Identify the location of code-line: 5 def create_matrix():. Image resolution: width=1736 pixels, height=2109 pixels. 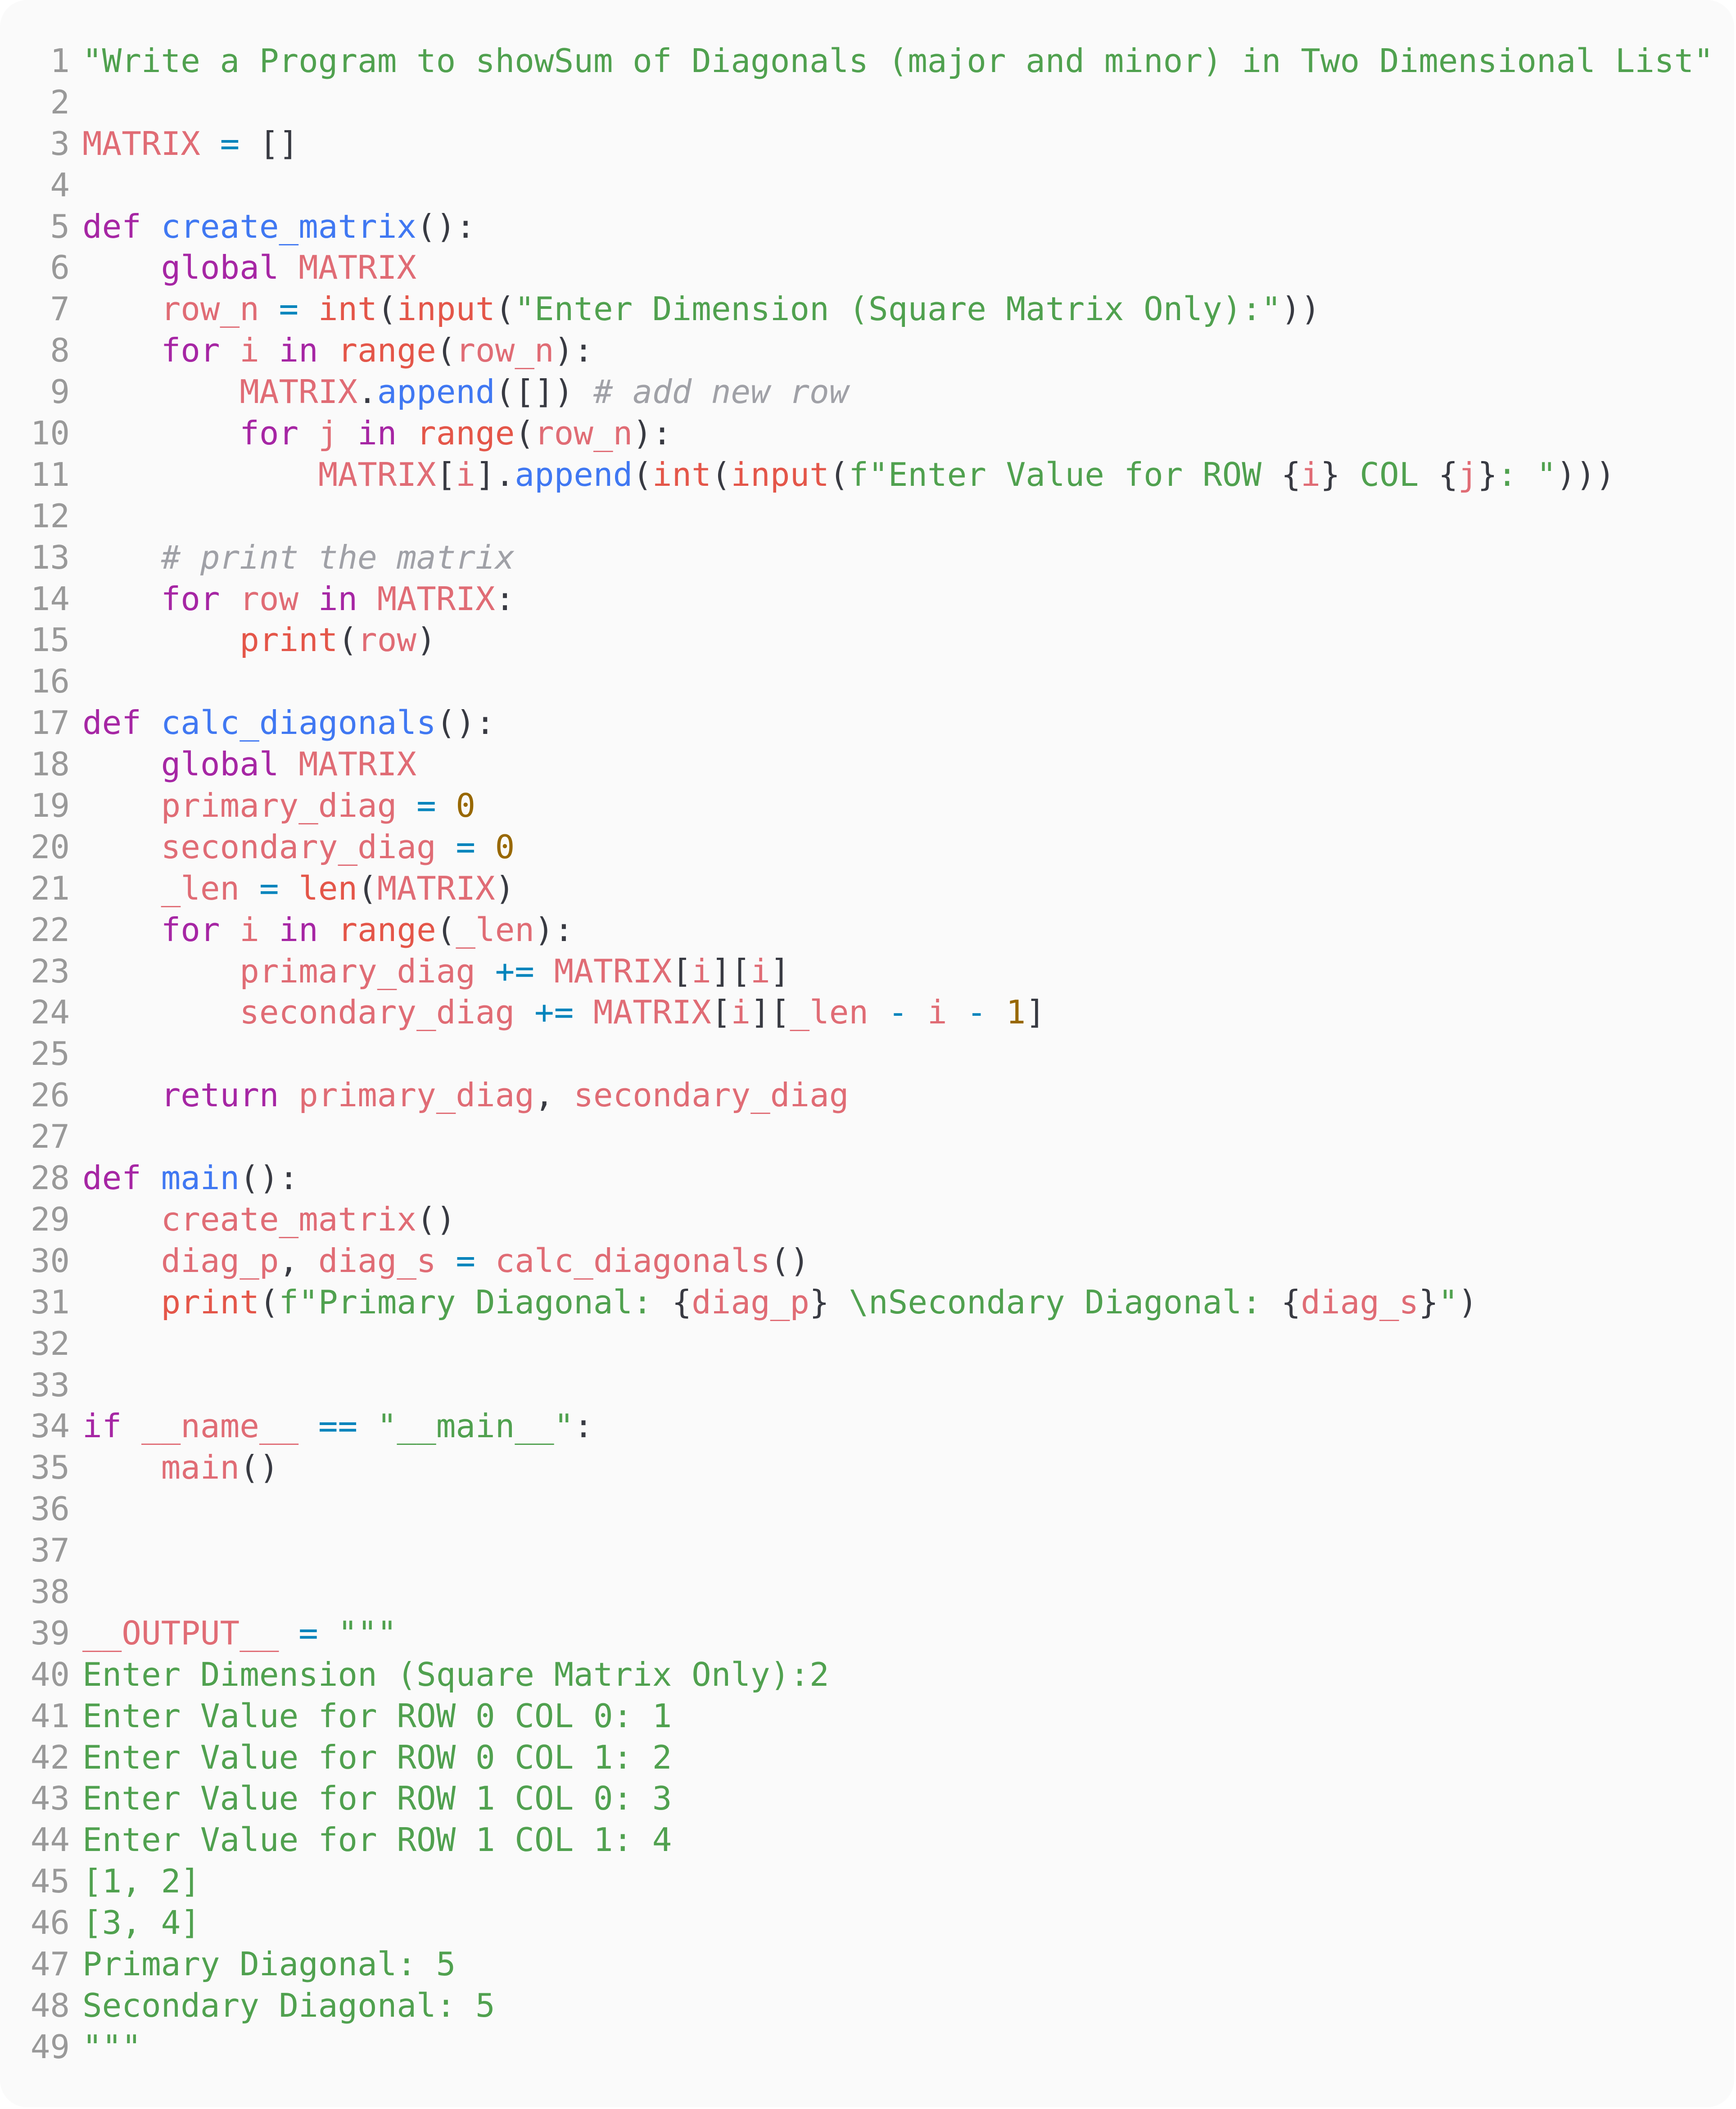
(867, 227).